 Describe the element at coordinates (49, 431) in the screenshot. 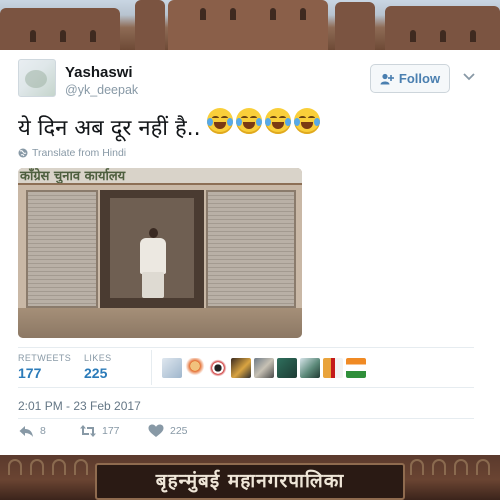

I see `reply-button: 8` at that location.